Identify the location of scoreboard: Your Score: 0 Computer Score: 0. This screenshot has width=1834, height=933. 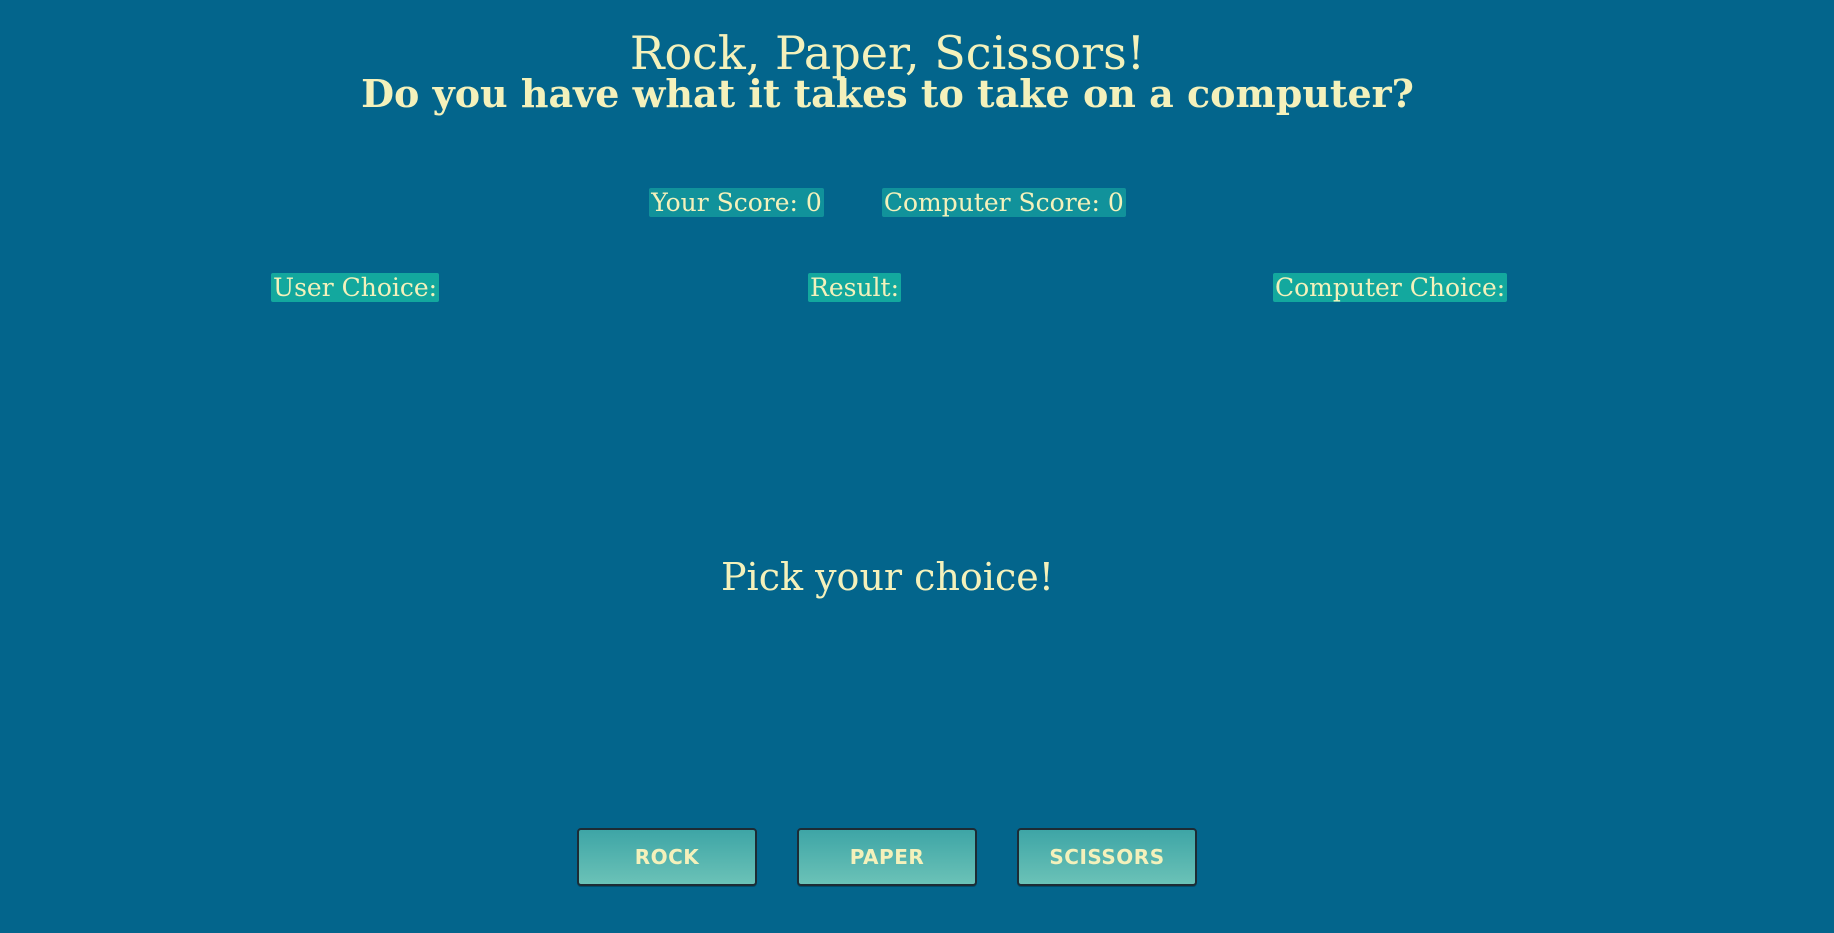
(887, 202).